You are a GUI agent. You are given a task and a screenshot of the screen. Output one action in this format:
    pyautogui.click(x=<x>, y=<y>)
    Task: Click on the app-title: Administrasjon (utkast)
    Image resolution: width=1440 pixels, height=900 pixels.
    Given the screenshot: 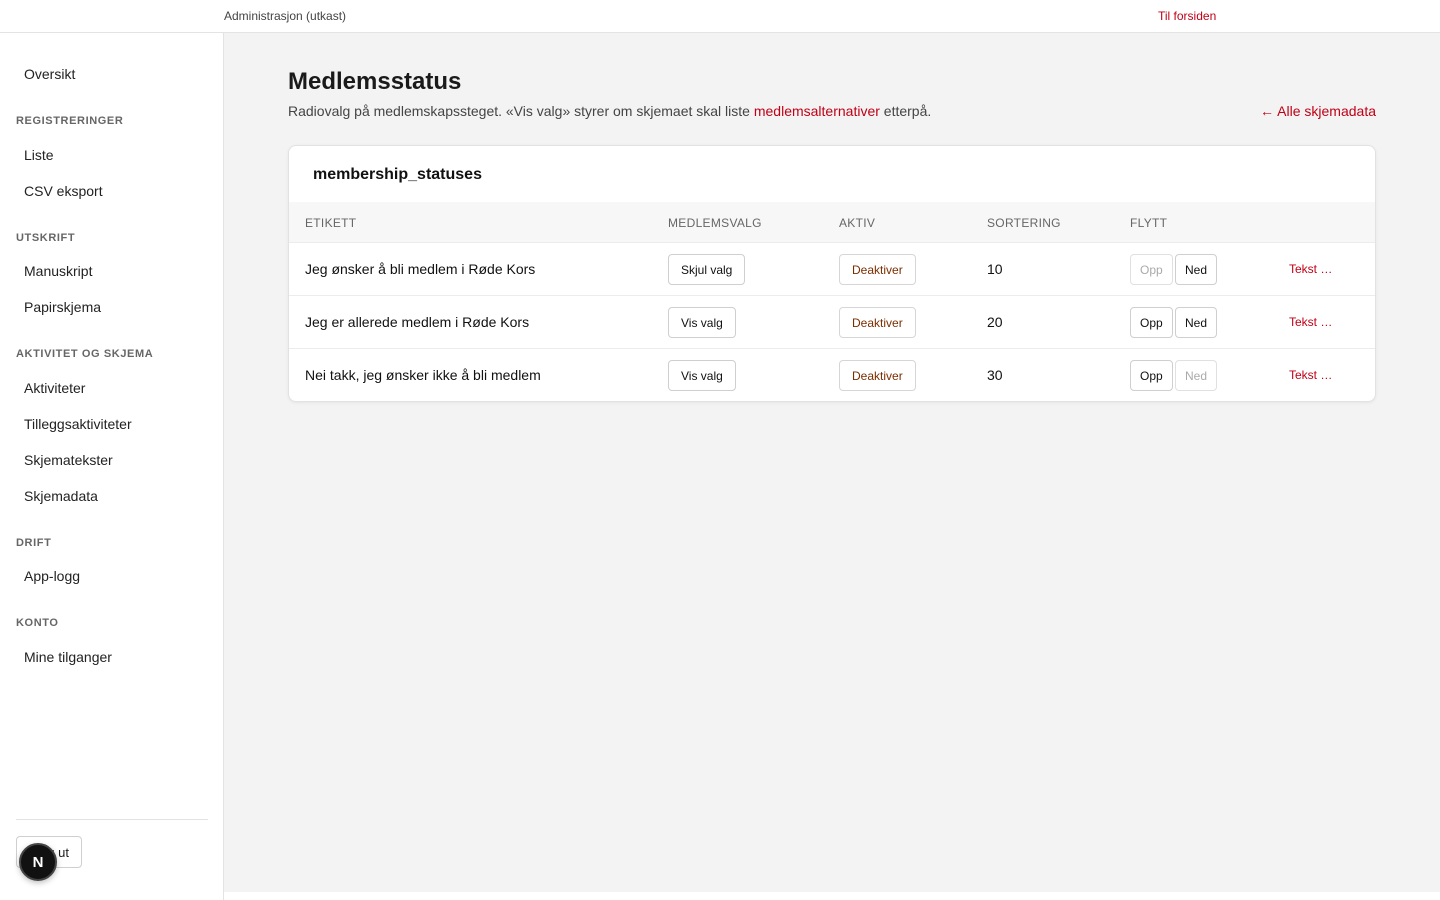 What is the action you would take?
    pyautogui.click(x=285, y=16)
    